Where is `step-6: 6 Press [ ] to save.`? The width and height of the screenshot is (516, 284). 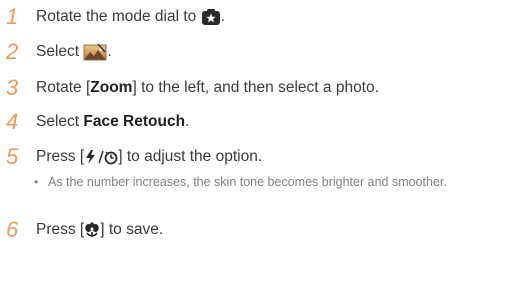 step-6: 6 Press [ ] to save. is located at coordinates (84, 230).